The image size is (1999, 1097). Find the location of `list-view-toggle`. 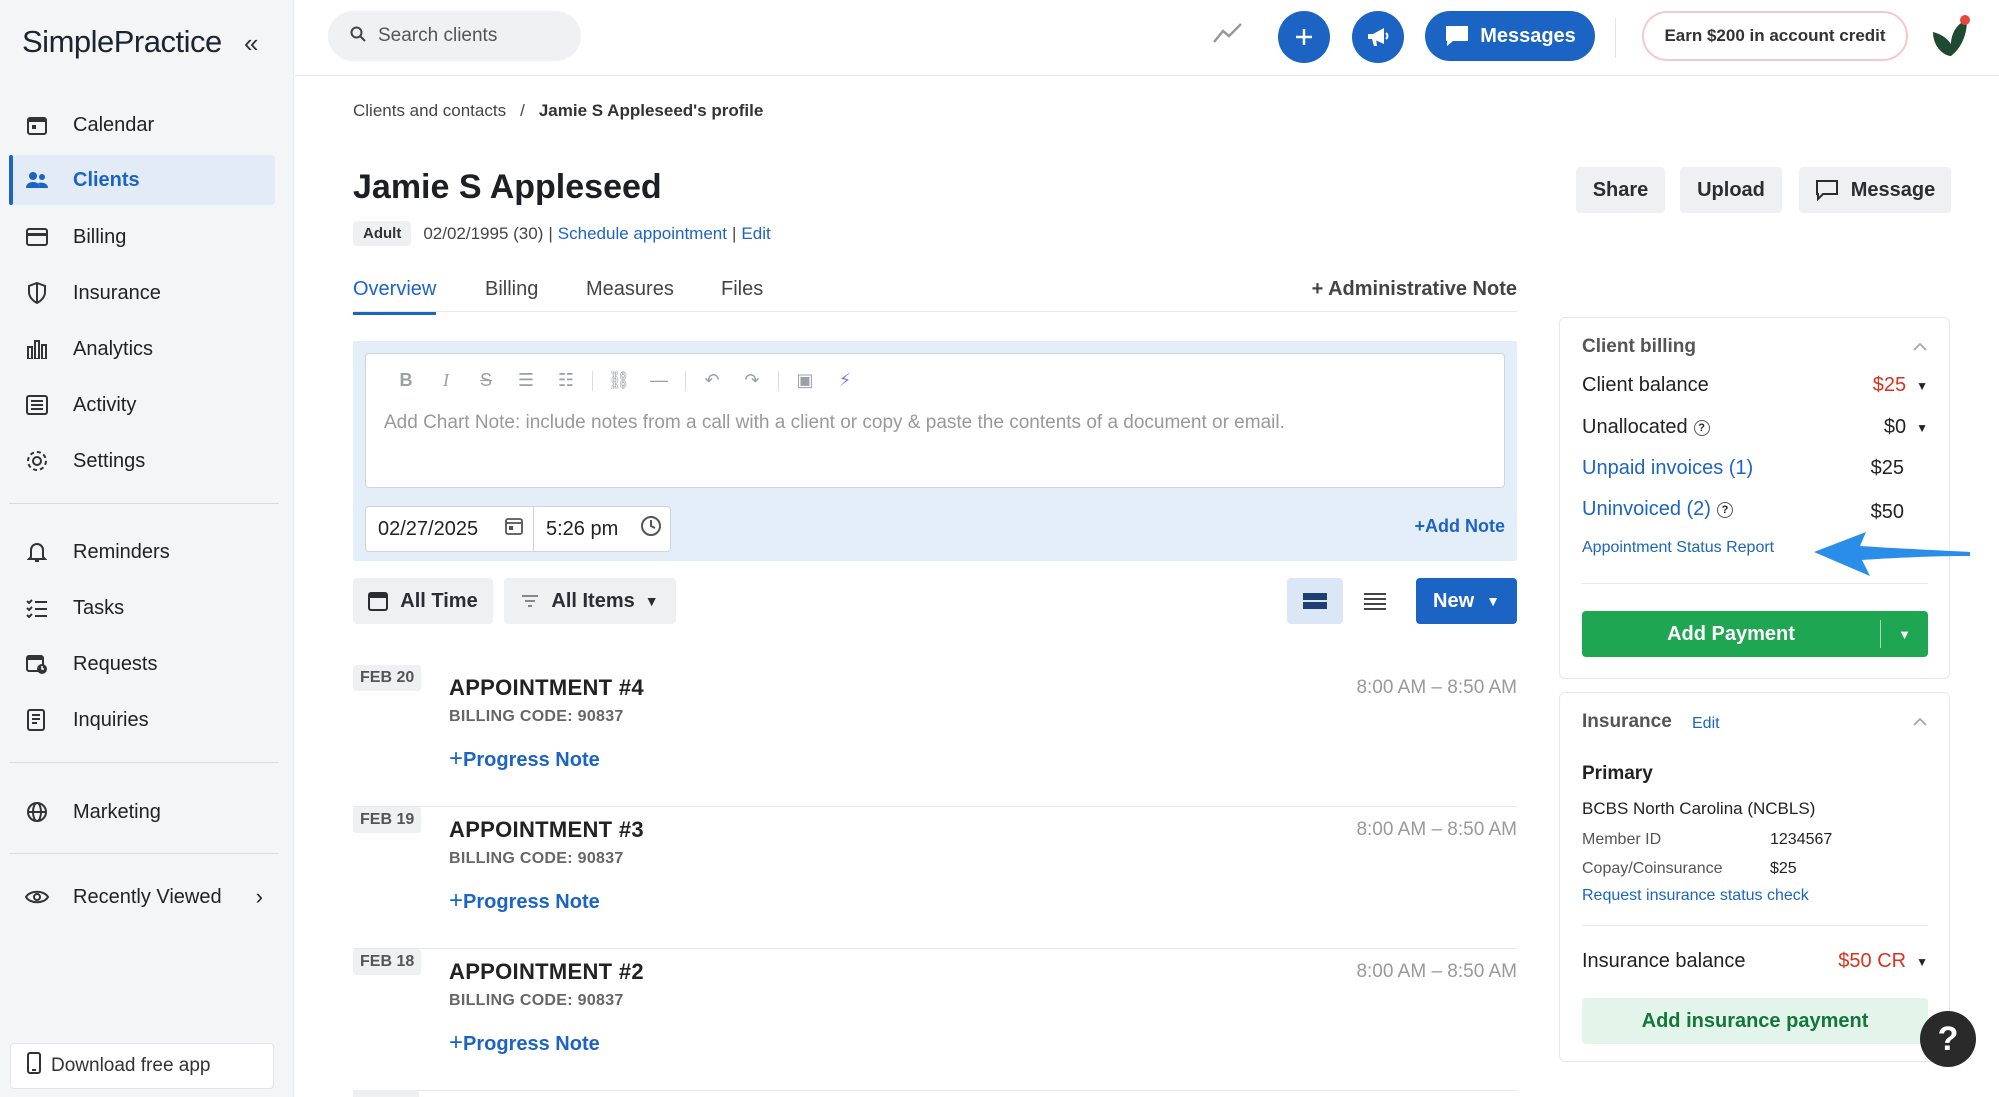

list-view-toggle is located at coordinates (1375, 601).